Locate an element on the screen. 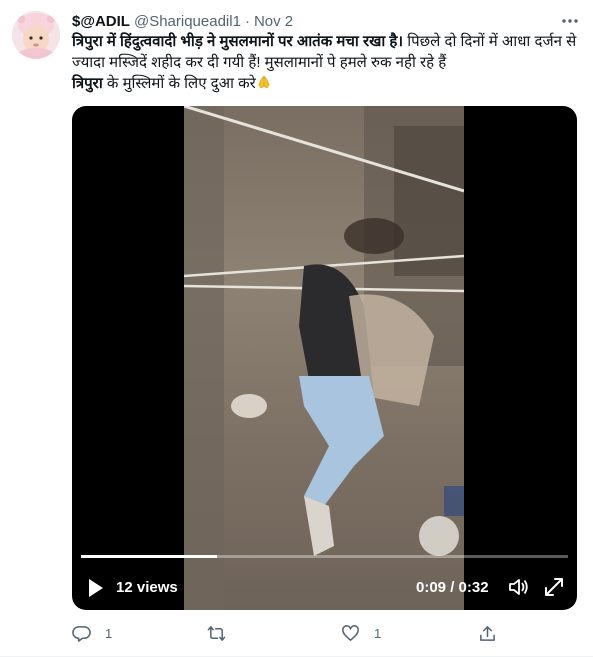 Image resolution: width=593 pixels, height=657 pixels. reply-icon is located at coordinates (81, 633).